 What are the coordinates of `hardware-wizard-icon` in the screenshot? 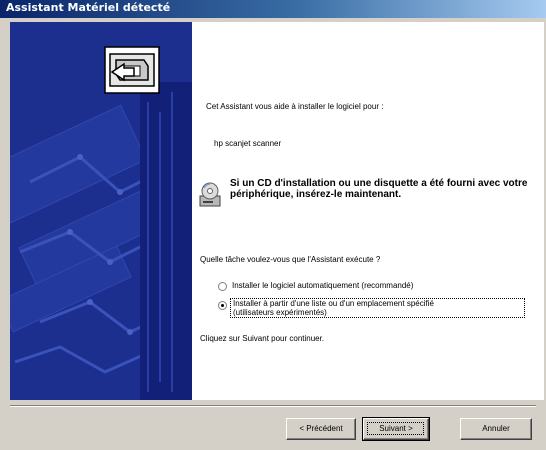 It's located at (132, 70).